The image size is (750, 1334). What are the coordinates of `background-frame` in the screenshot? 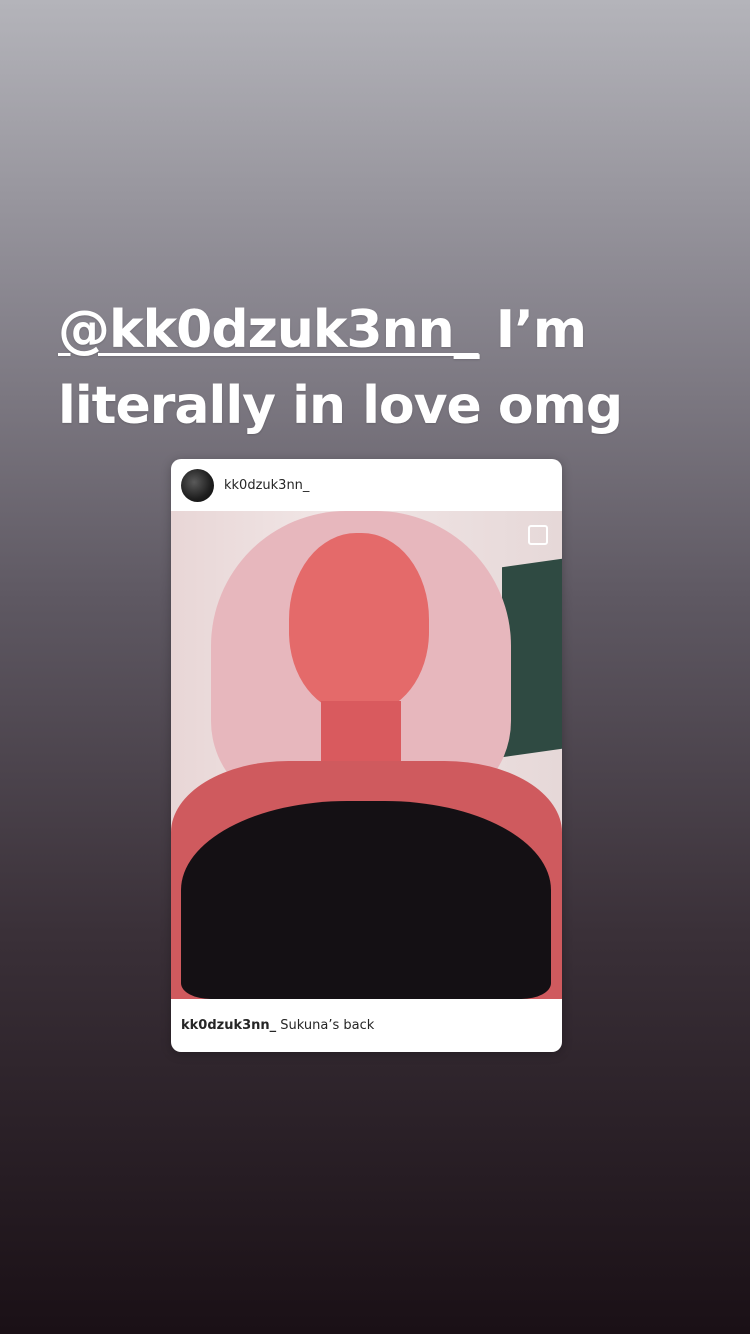 It's located at (532, 658).